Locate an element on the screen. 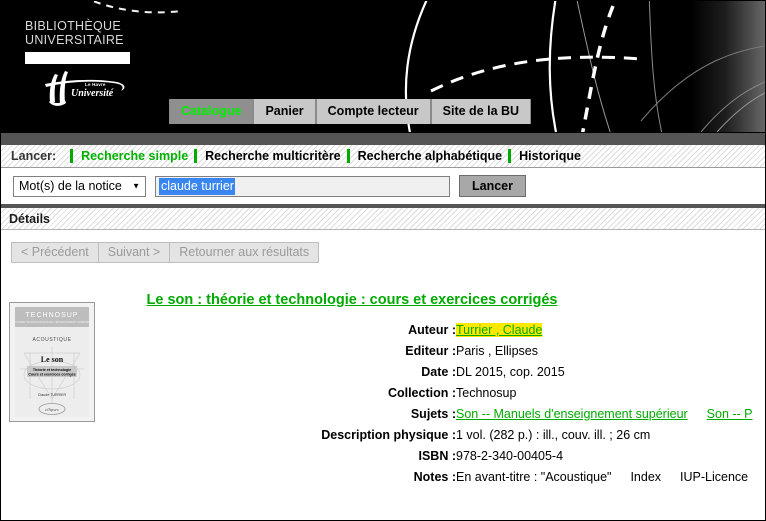 This screenshot has height=521, width=766. nav-wrap-historique: Historique is located at coordinates (544, 156).